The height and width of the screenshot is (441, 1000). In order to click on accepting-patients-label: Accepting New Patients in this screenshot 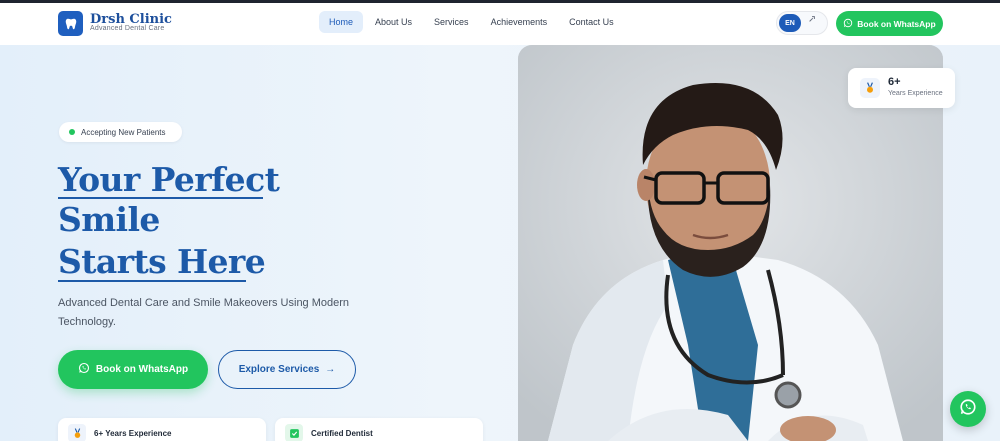, I will do `click(123, 132)`.